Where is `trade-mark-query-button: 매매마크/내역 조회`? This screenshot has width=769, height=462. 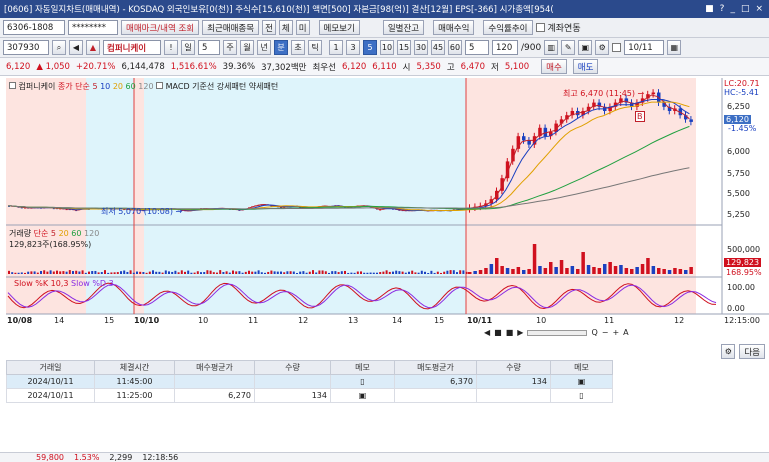
trade-mark-query-button: 매매마크/내역 조회 is located at coordinates (160, 27).